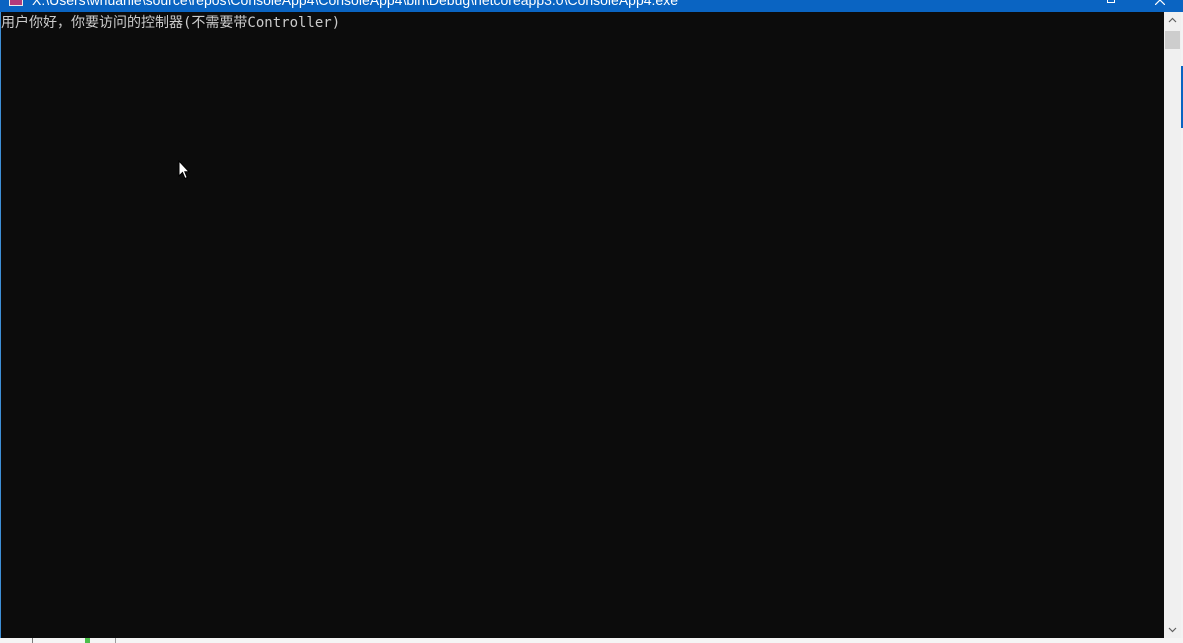  Describe the element at coordinates (1172, 40) in the screenshot. I see `scrollbar-thumb` at that location.